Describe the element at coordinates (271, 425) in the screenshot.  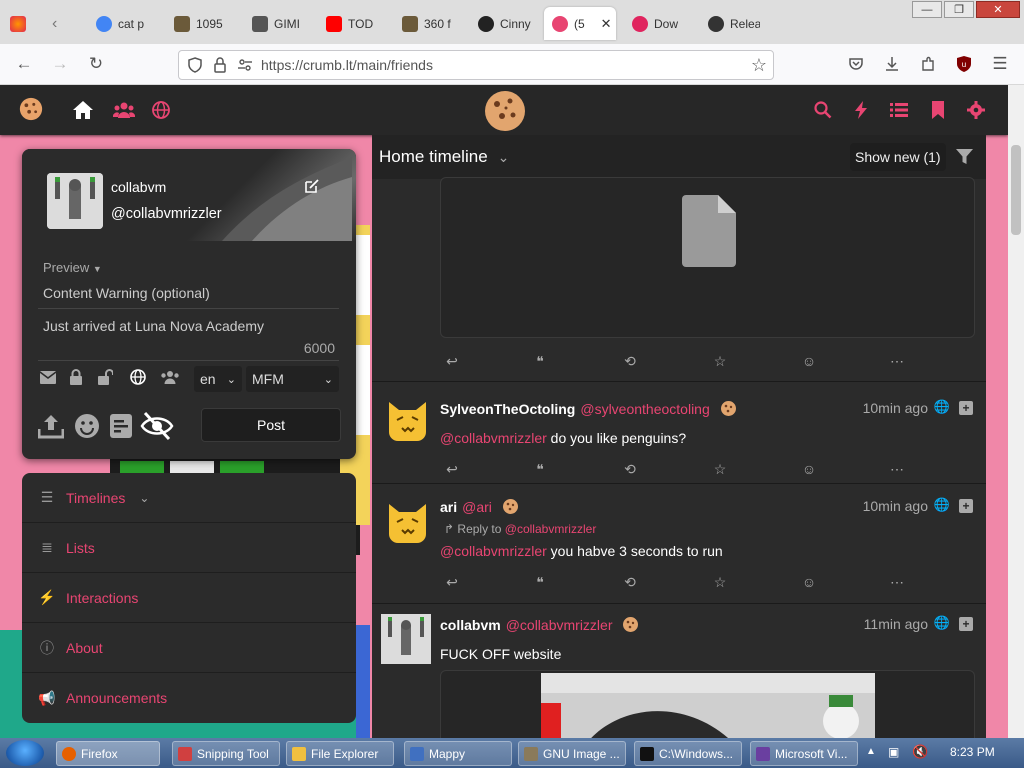
I see `post-button: Post` at that location.